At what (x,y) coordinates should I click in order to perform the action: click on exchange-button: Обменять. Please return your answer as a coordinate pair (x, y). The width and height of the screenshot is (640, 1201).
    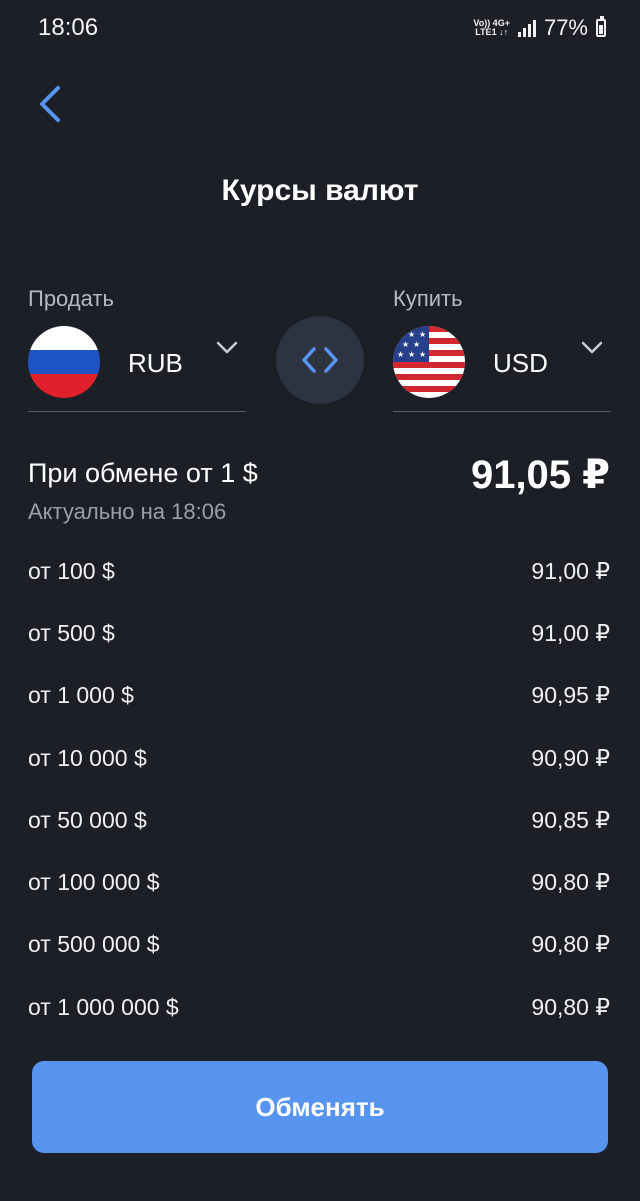
    Looking at the image, I should click on (320, 1107).